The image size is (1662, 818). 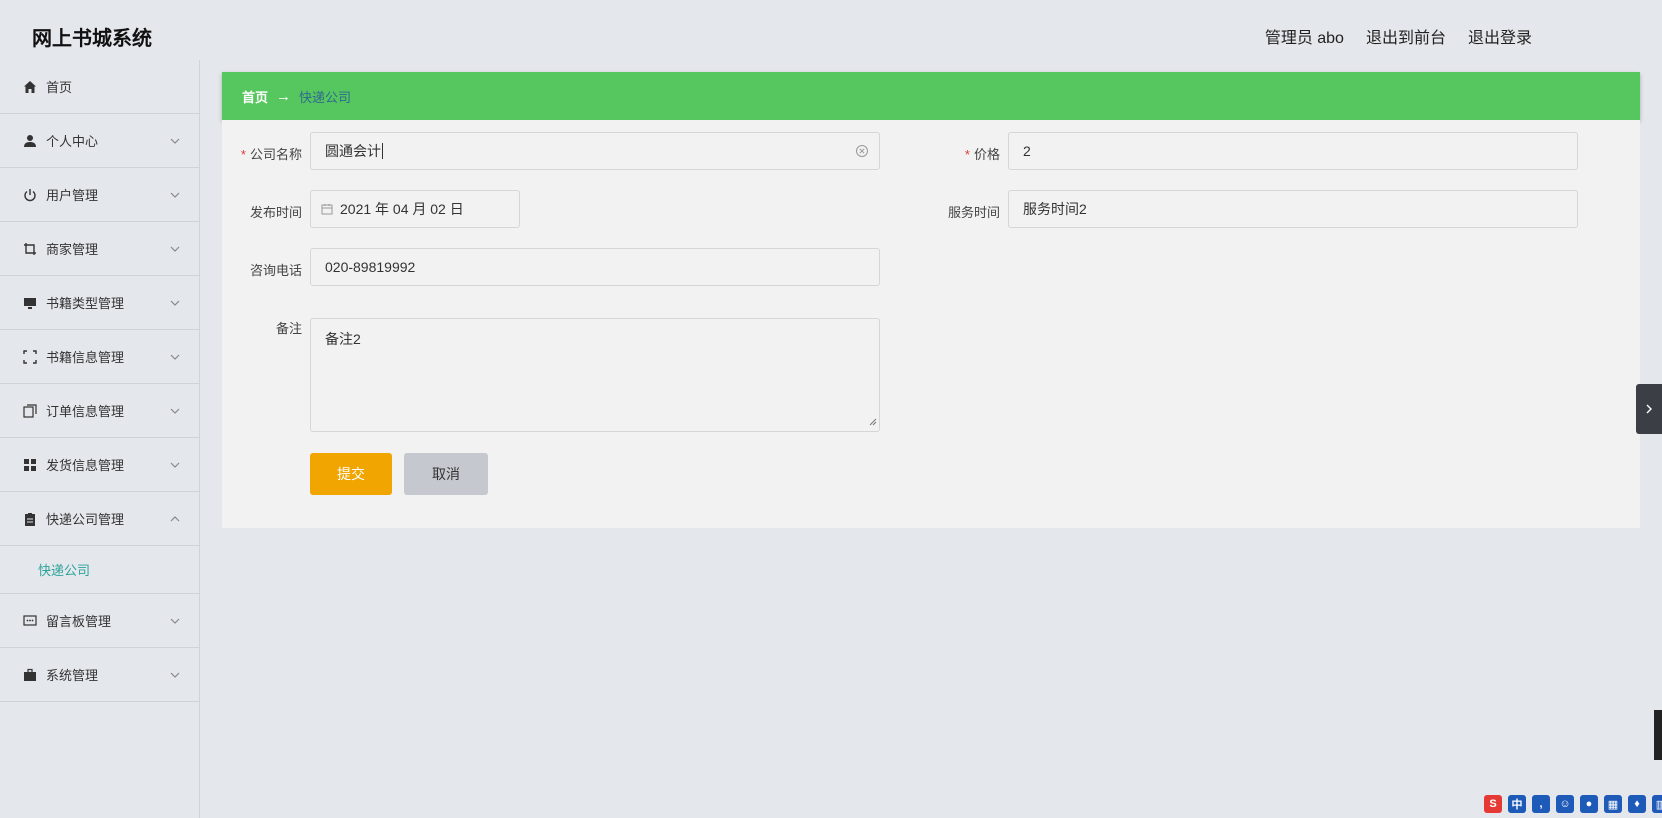 What do you see at coordinates (30, 357) in the screenshot?
I see `frame-icon` at bounding box center [30, 357].